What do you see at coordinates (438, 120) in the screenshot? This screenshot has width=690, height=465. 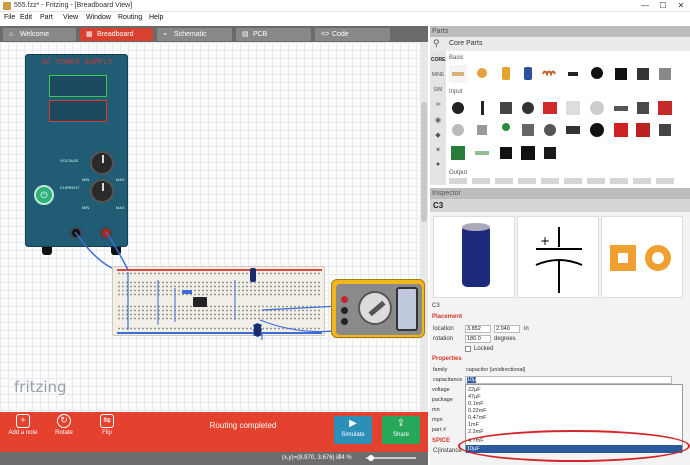 I see `bin-arduino-icon: ◉` at bounding box center [438, 120].